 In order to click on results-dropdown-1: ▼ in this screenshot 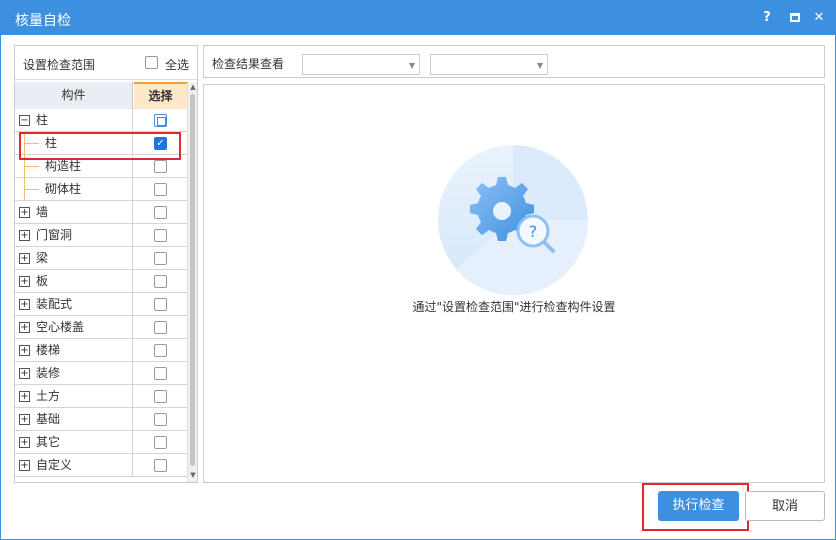, I will do `click(361, 64)`.